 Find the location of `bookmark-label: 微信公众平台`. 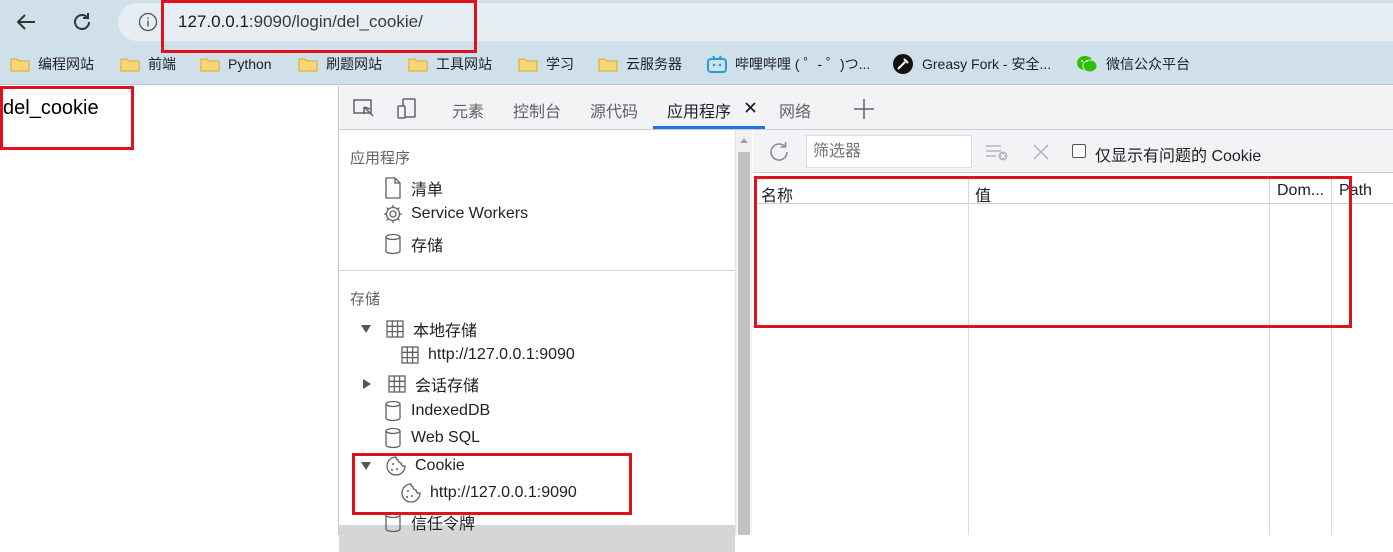

bookmark-label: 微信公众平台 is located at coordinates (1148, 64).